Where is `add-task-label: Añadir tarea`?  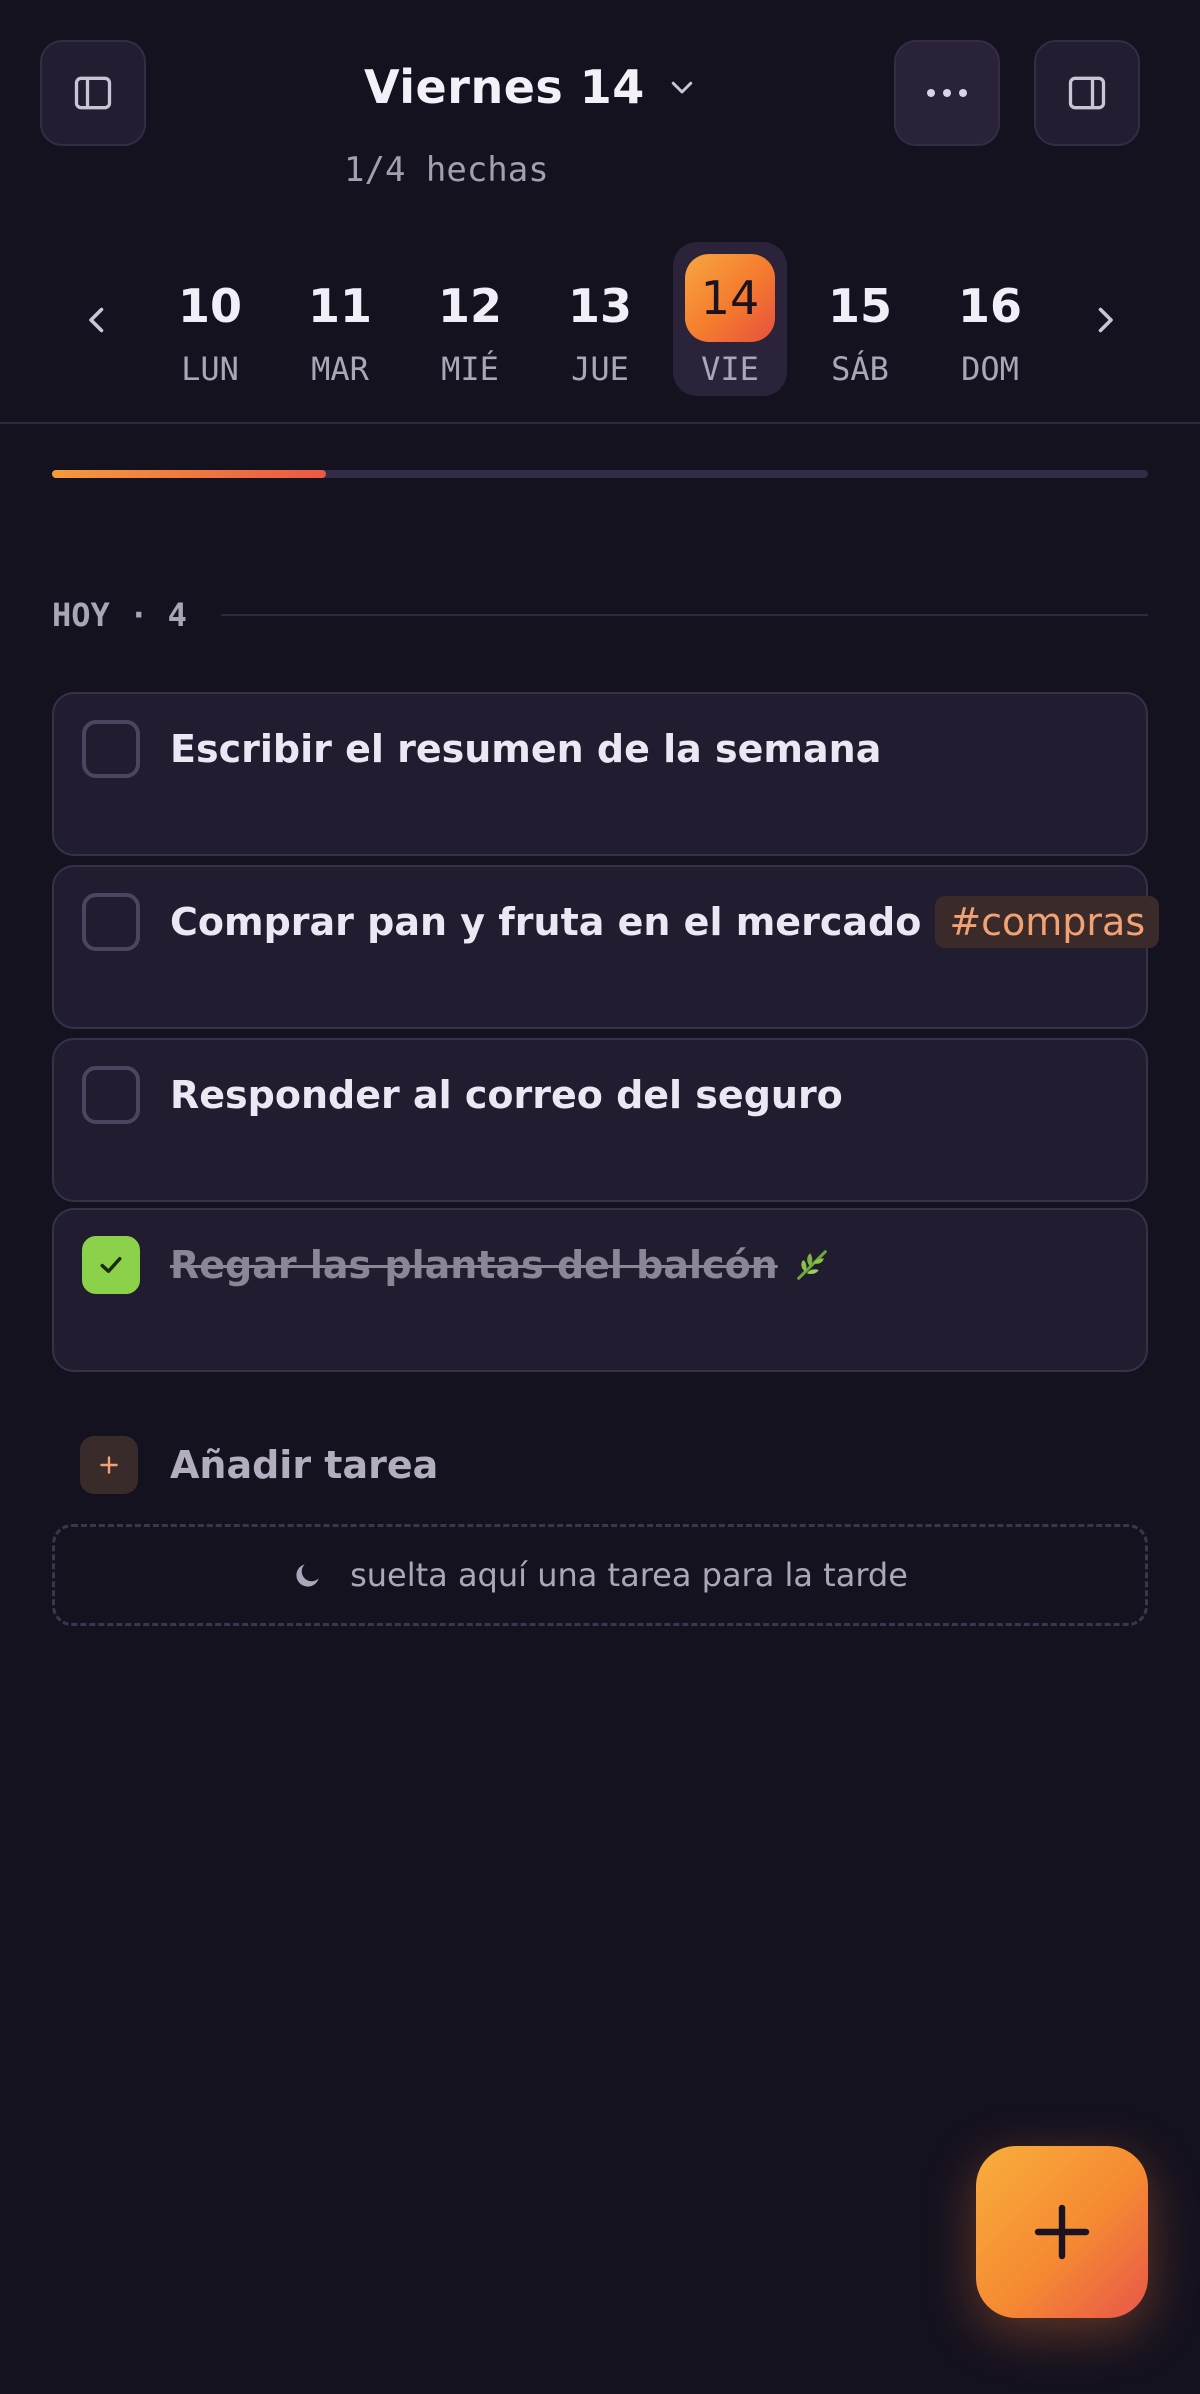 add-task-label: Añadir tarea is located at coordinates (304, 1465).